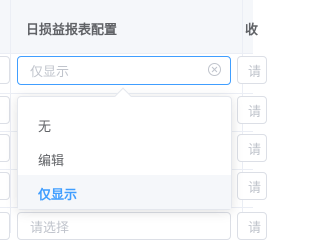 The width and height of the screenshot is (320, 240). What do you see at coordinates (214, 69) in the screenshot?
I see `clear-icon` at bounding box center [214, 69].